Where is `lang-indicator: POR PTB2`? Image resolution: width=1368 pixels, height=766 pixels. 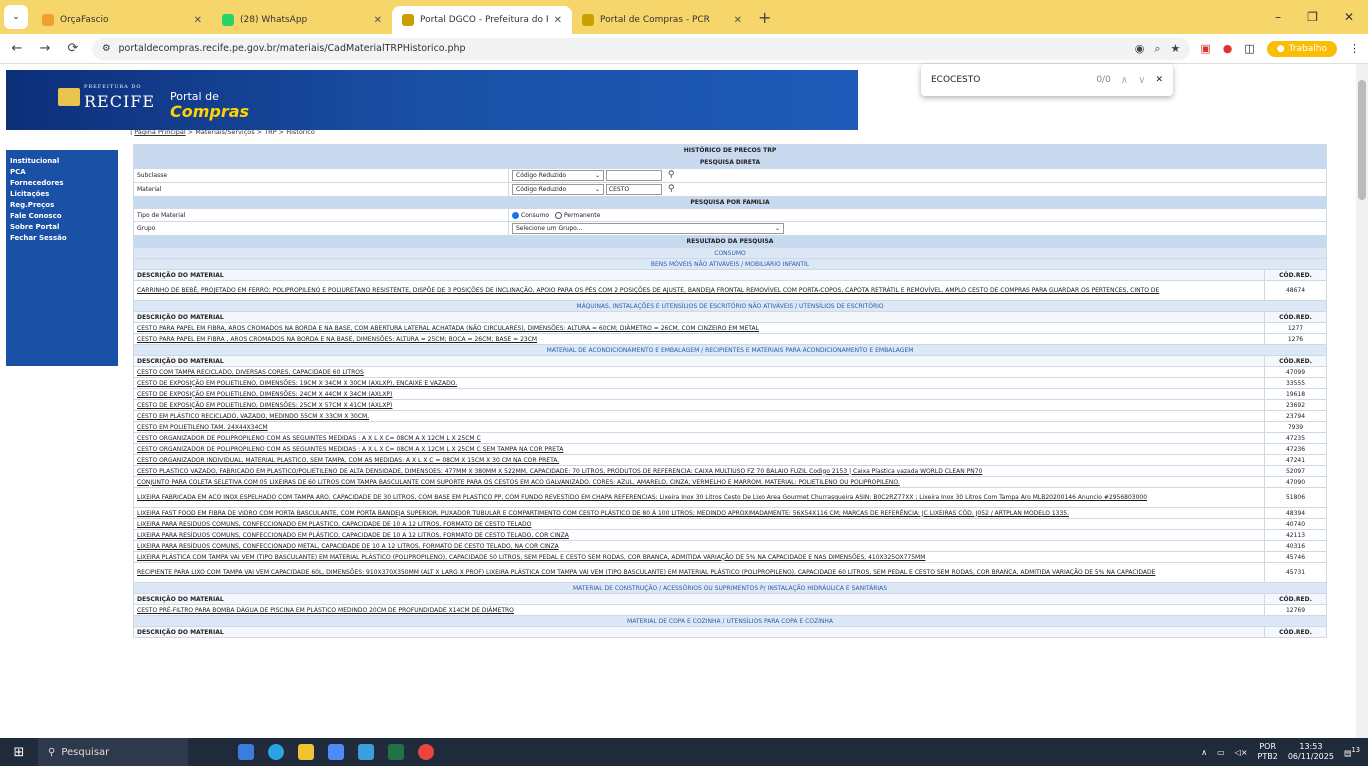 lang-indicator: POR PTB2 is located at coordinates (1268, 752).